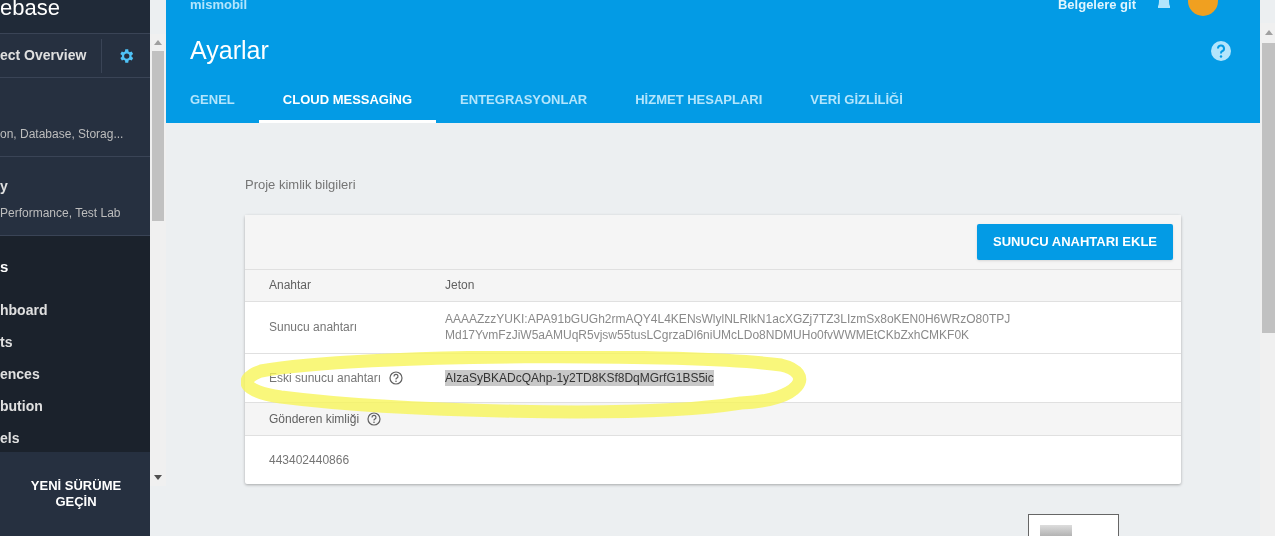 This screenshot has height=536, width=1275. I want to click on column-header: Anahtar, so click(290, 285).